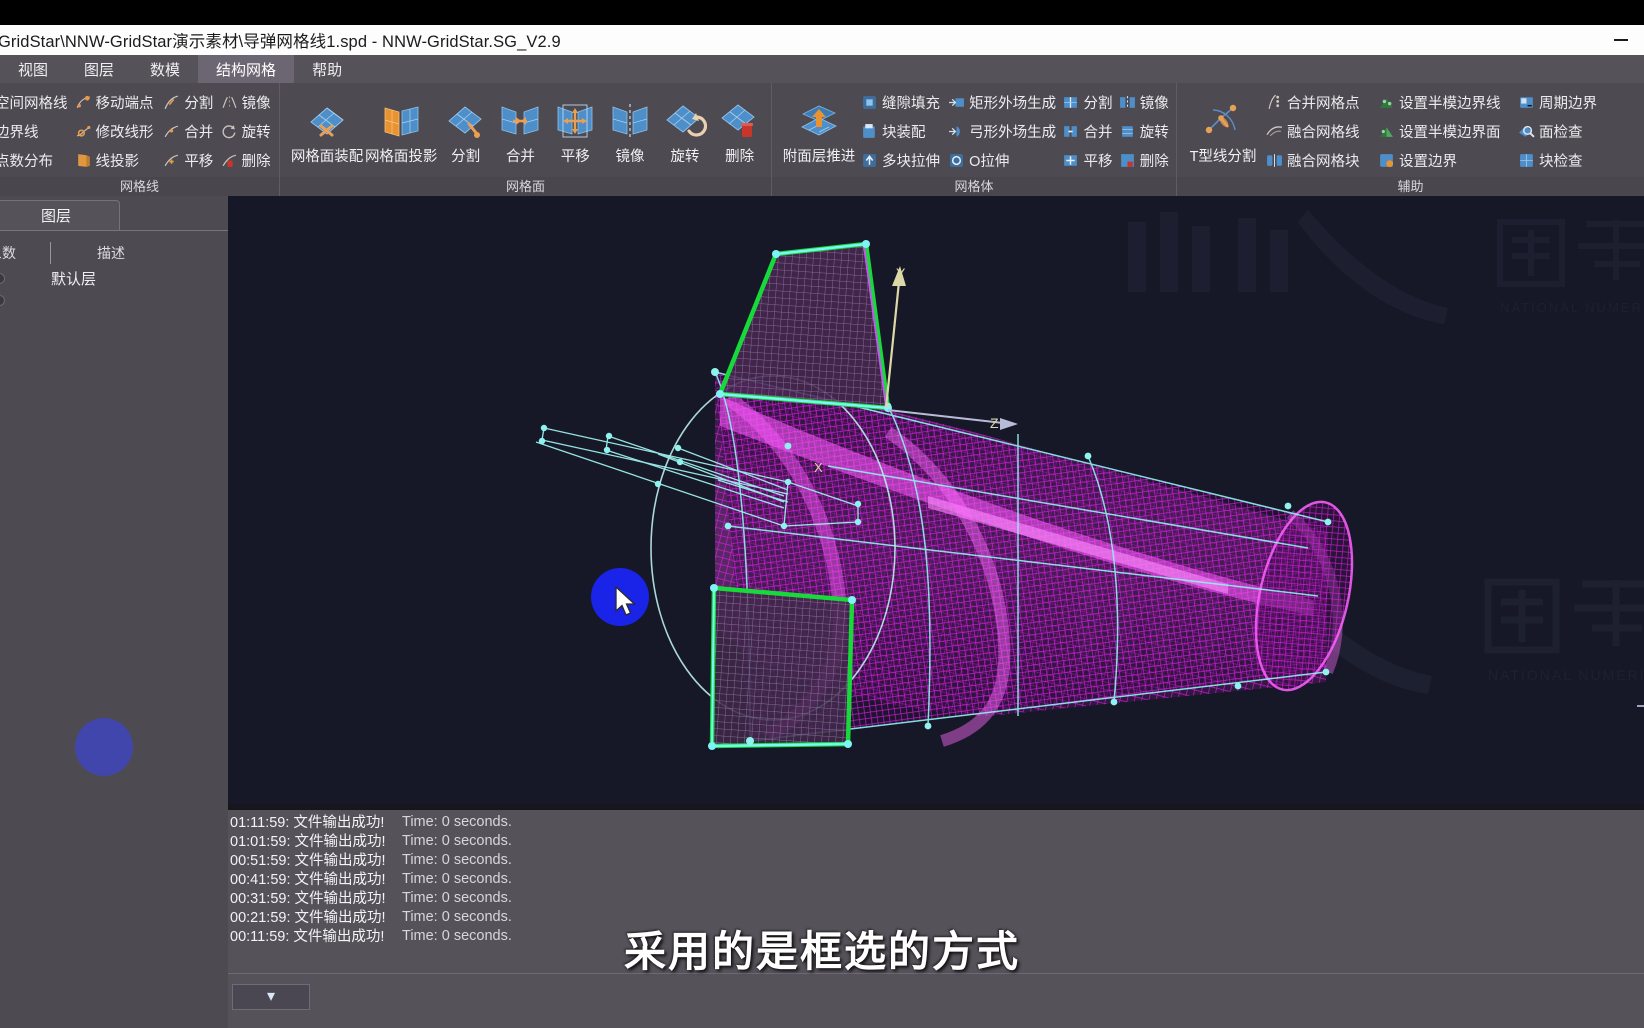  I want to click on cmd-blend-mesh-blocks: 融合网格块, so click(1319, 160).